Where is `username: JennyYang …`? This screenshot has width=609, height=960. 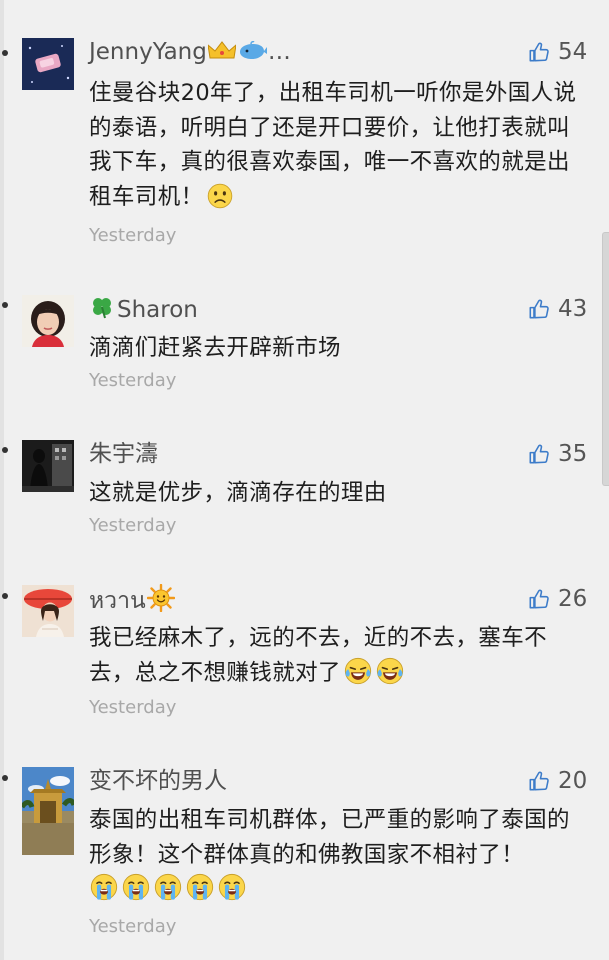
username: JennyYang … is located at coordinates (190, 53).